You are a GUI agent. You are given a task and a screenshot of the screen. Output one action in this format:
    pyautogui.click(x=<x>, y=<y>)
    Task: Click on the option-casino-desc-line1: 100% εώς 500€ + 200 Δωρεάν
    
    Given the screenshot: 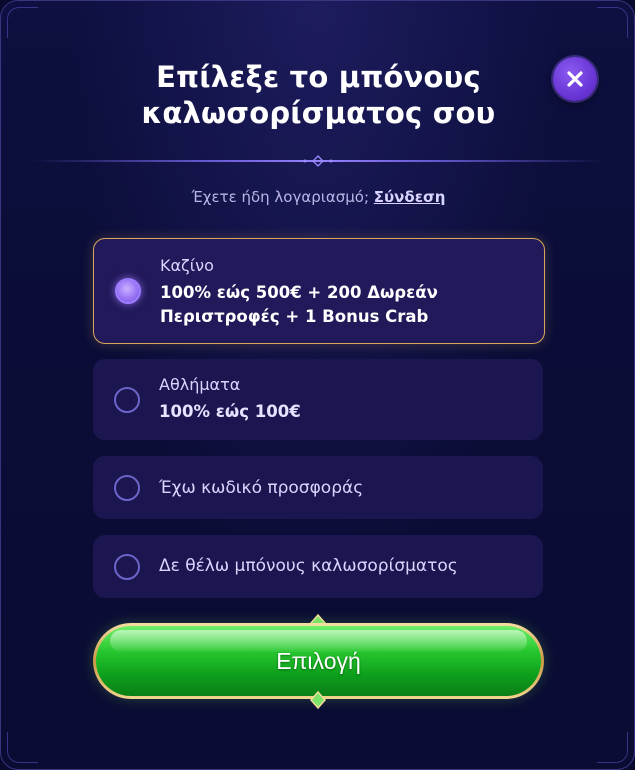 What is the action you would take?
    pyautogui.click(x=299, y=292)
    